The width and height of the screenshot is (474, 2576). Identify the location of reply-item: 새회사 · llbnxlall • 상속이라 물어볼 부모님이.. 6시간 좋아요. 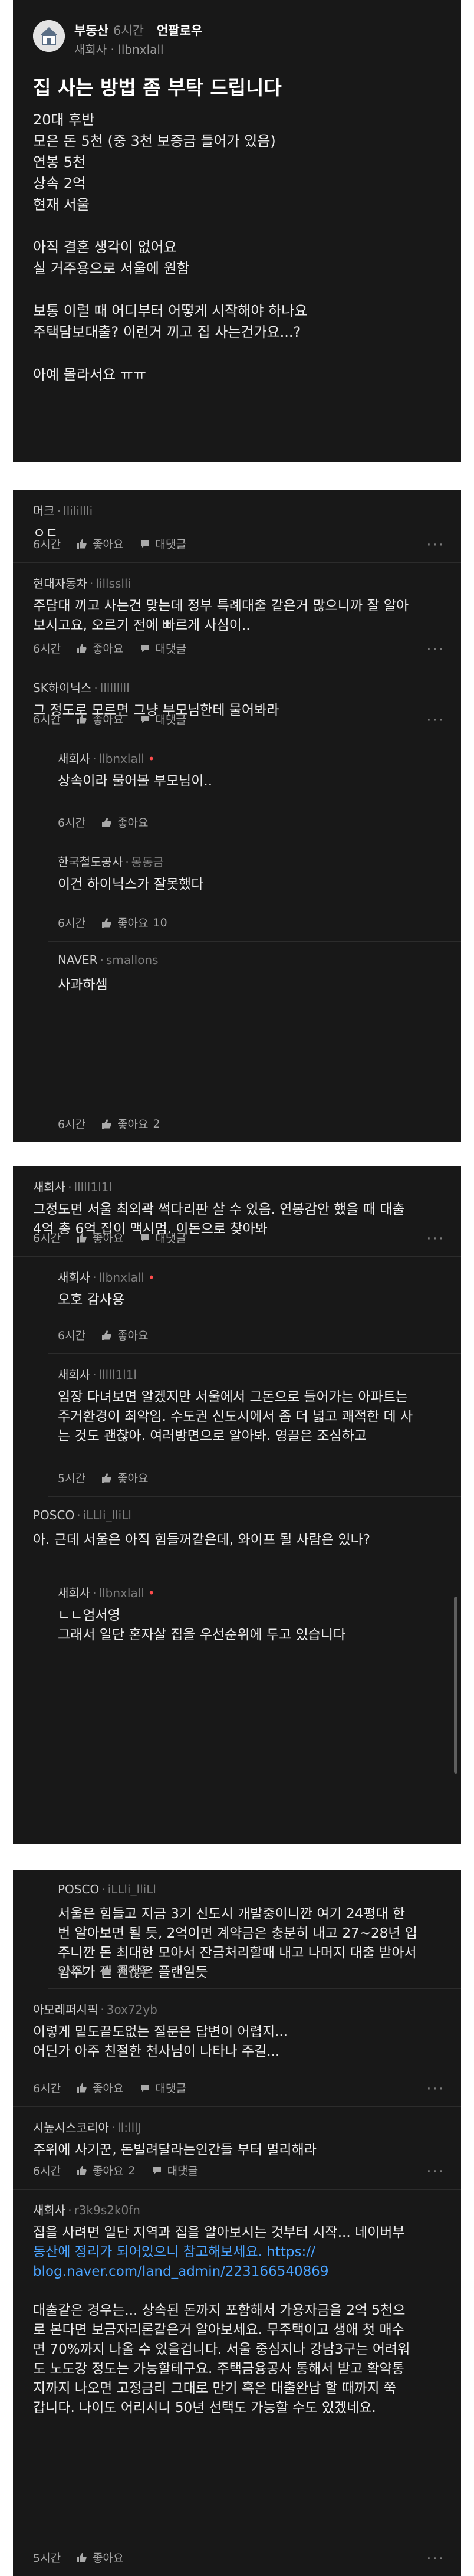
(255, 789).